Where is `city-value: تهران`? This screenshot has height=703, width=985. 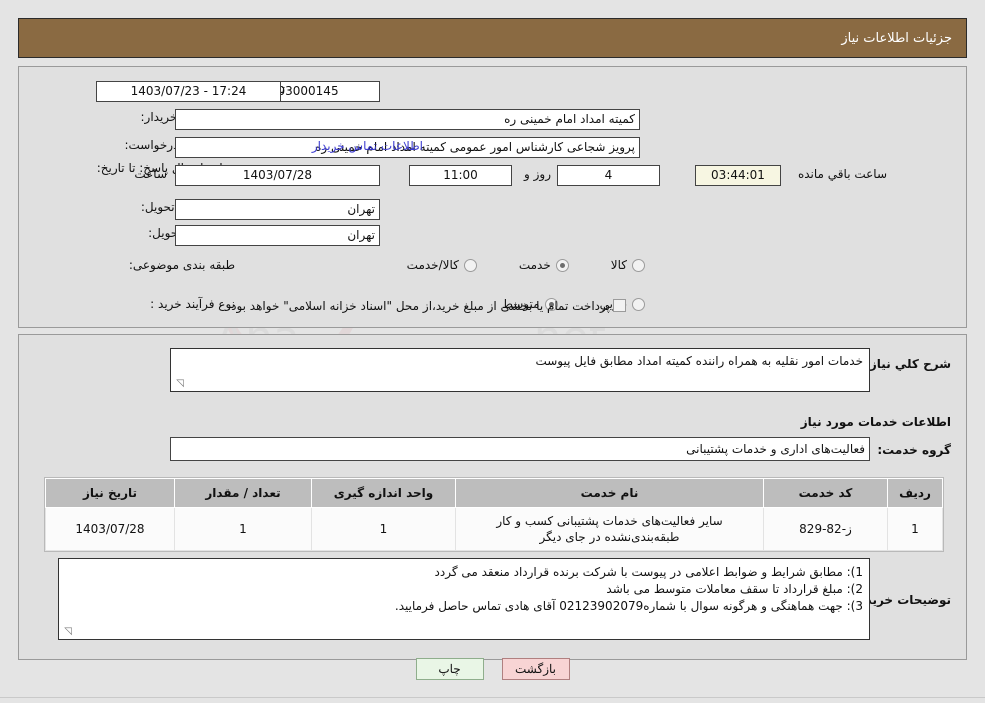
city-value: تهران is located at coordinates (277, 235).